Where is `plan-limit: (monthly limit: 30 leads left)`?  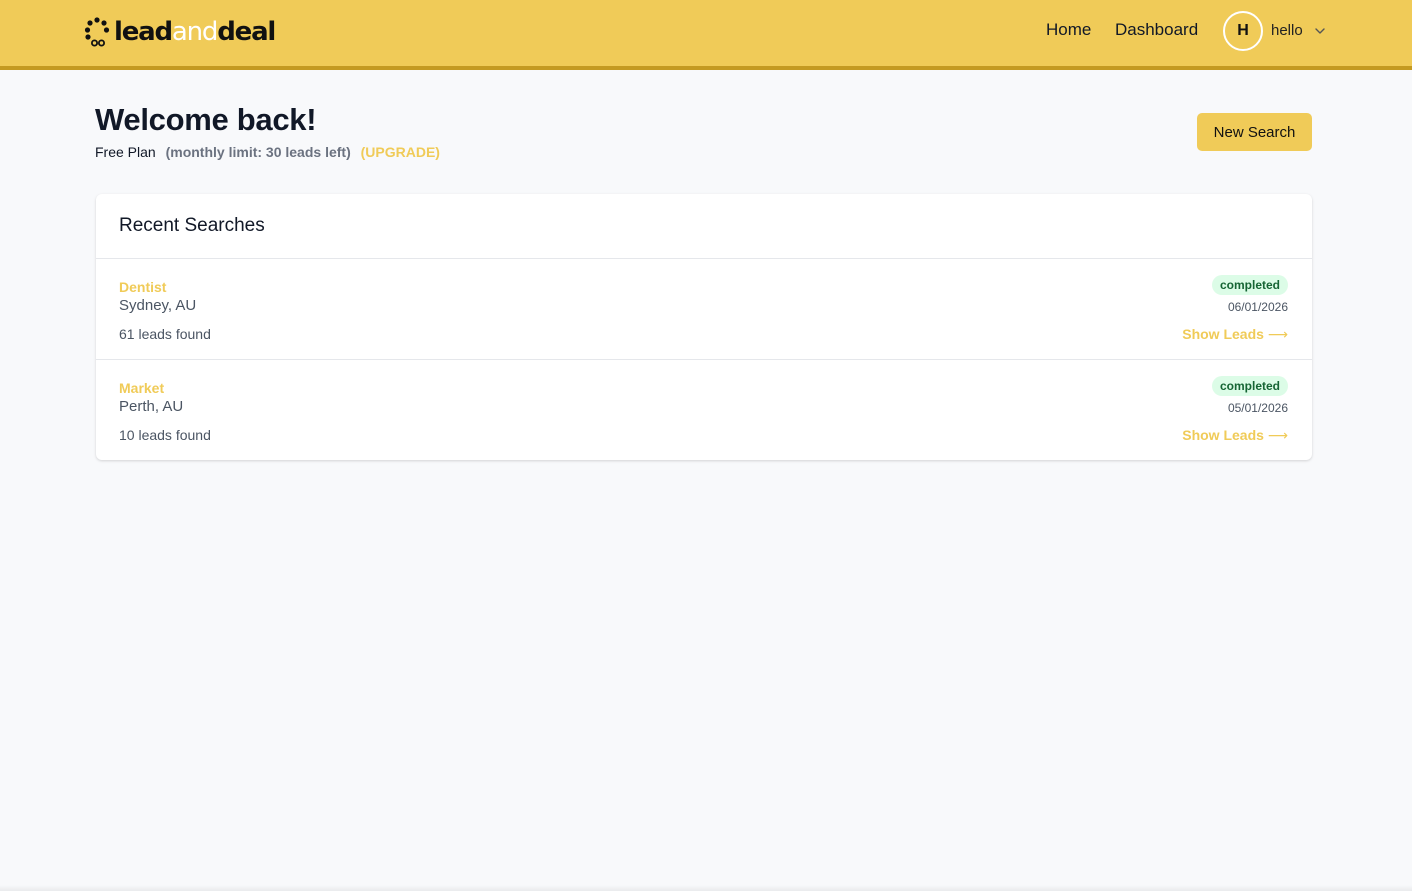
plan-limit: (monthly limit: 30 leads left) is located at coordinates (258, 152).